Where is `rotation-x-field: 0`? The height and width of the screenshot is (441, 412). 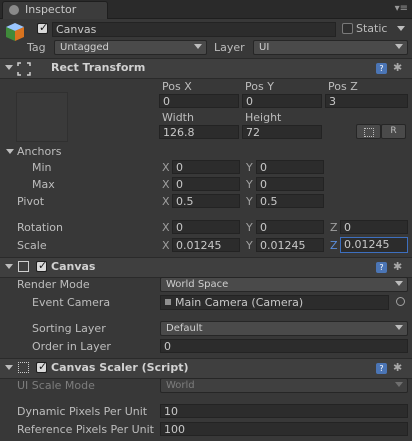 rotation-x-field: 0 is located at coordinates (206, 227).